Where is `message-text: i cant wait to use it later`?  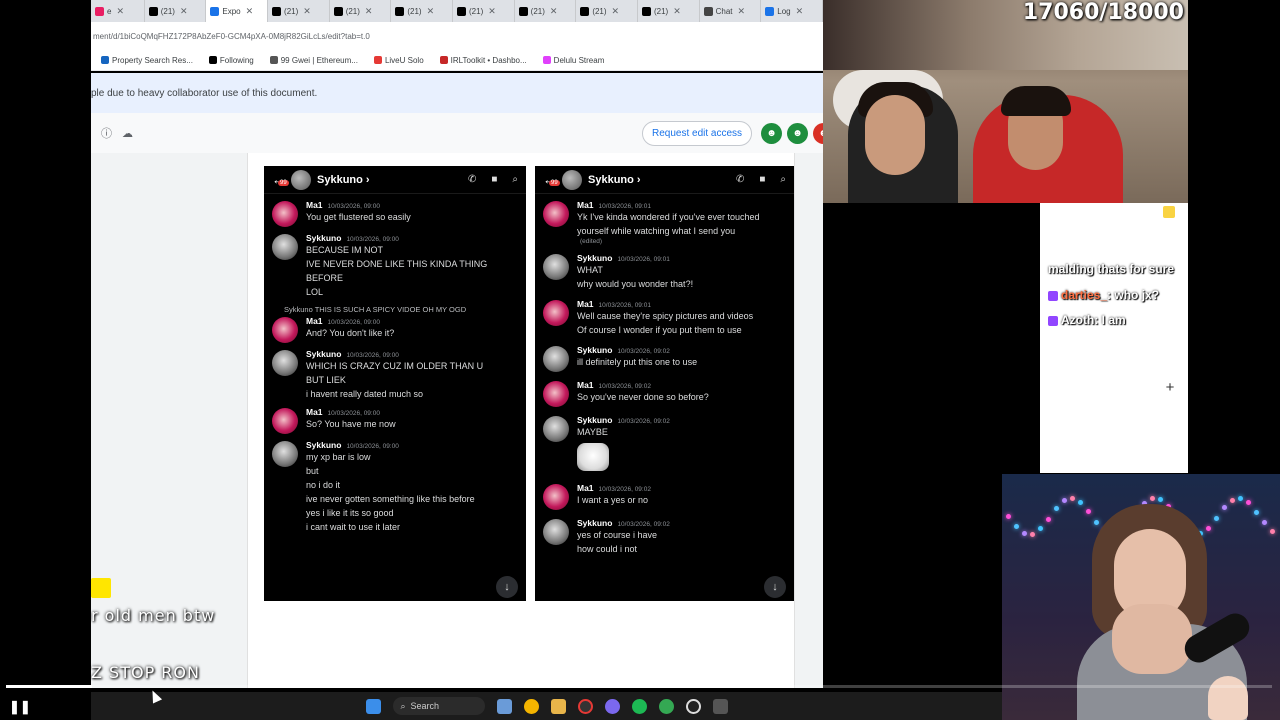 message-text: i cant wait to use it later is located at coordinates (353, 527).